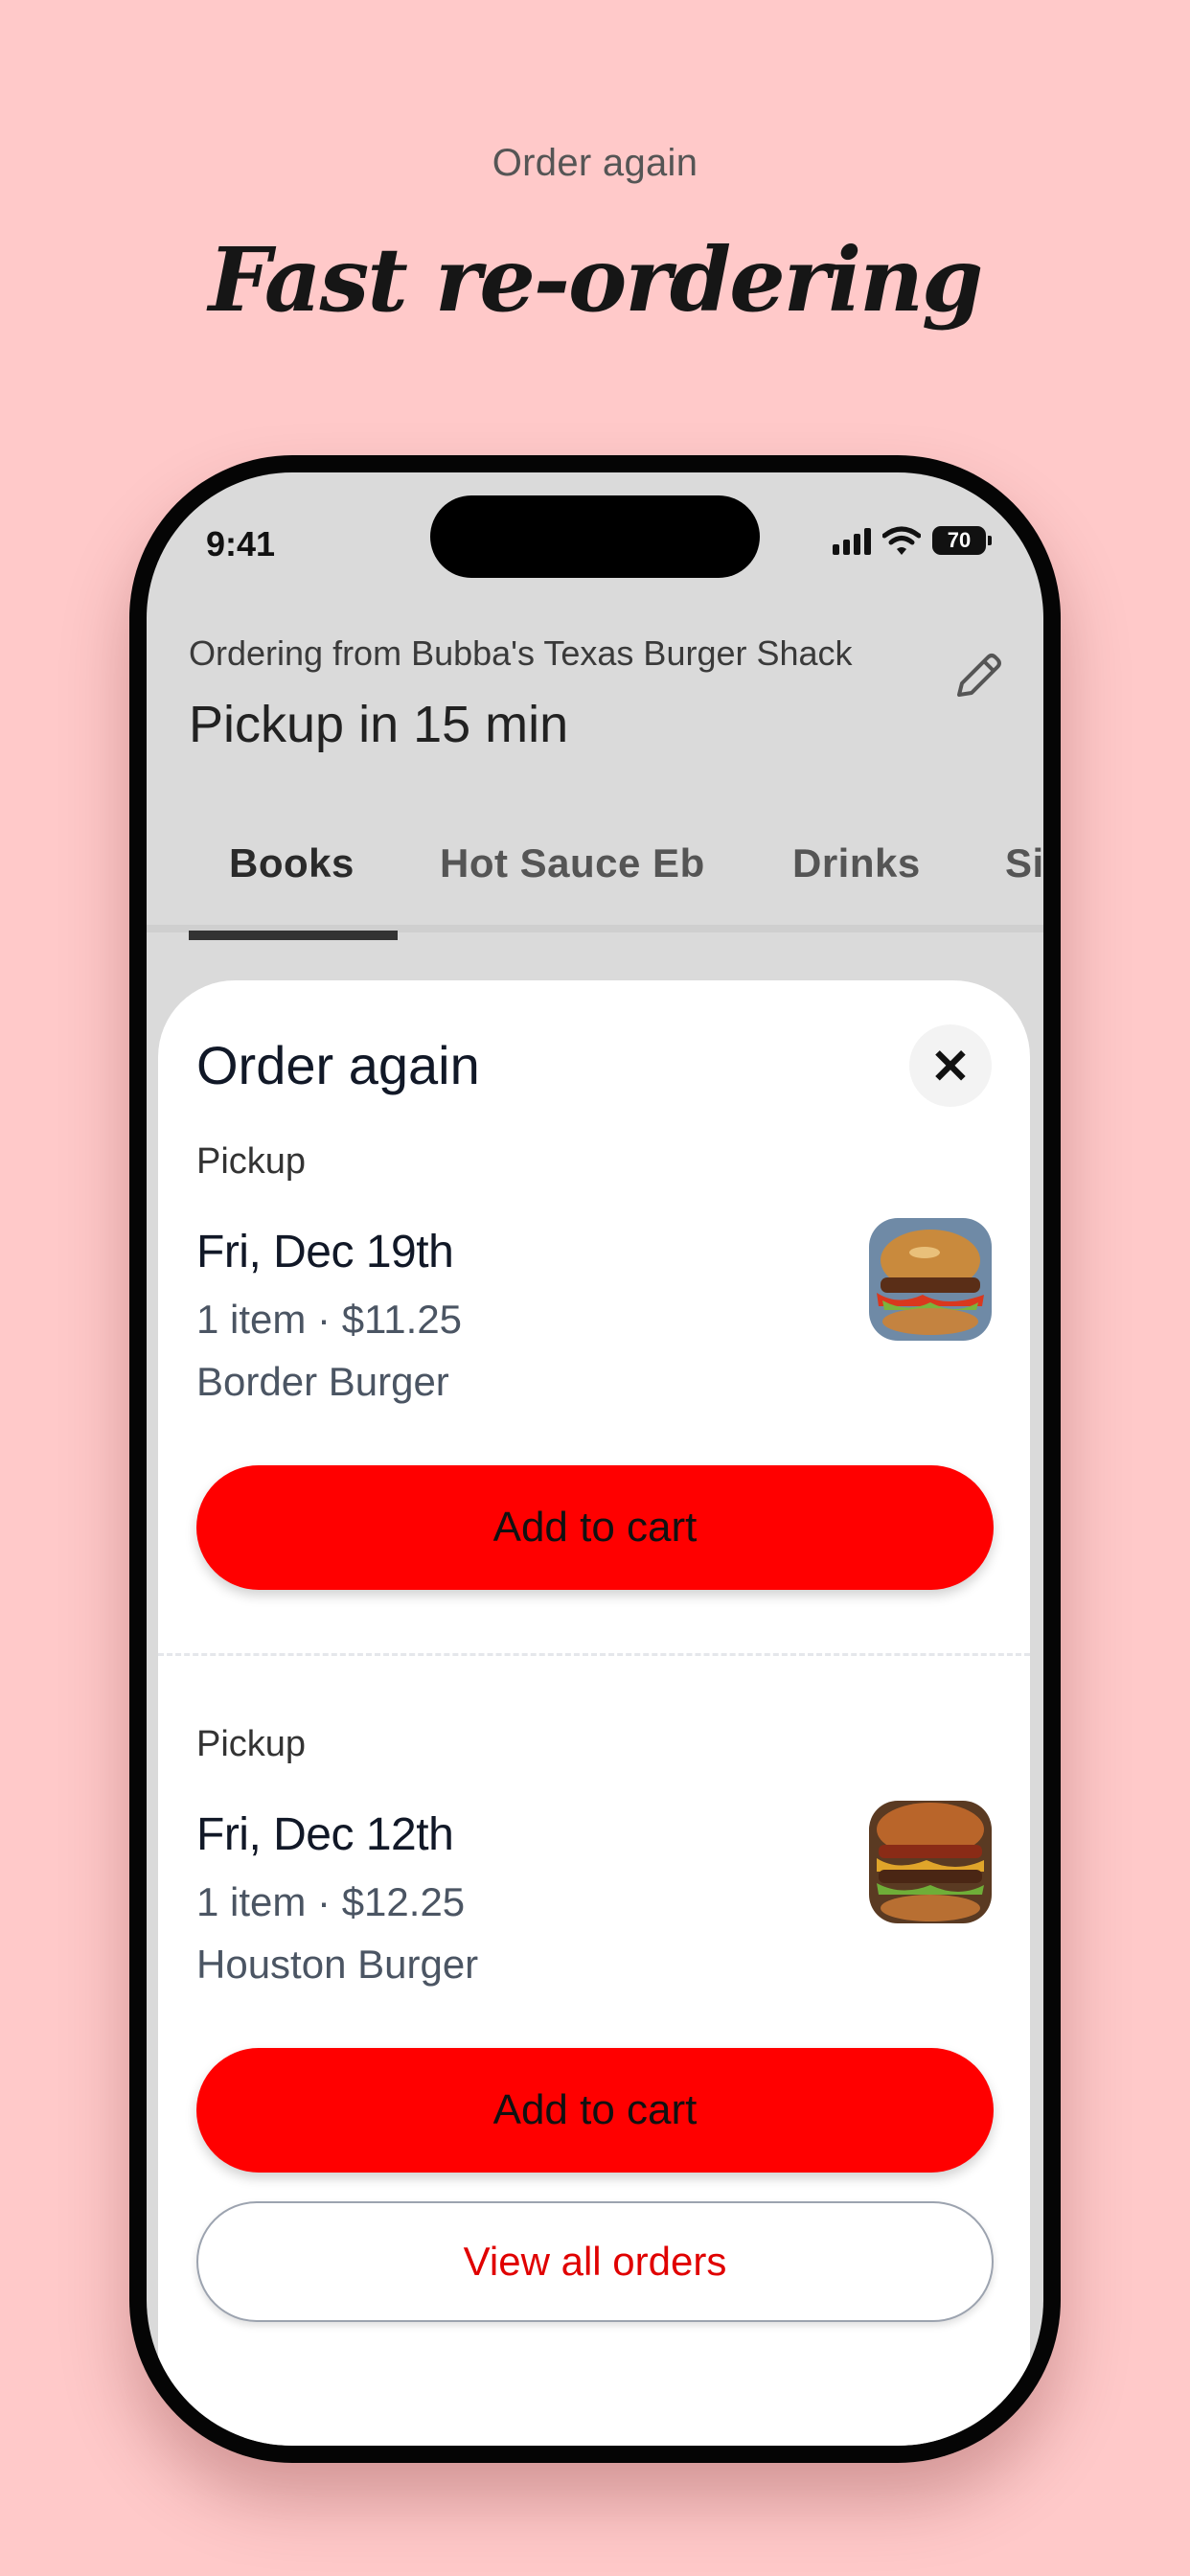 Image resolution: width=1190 pixels, height=2576 pixels. Describe the element at coordinates (338, 1065) in the screenshot. I see `sheet-title: Order again` at that location.